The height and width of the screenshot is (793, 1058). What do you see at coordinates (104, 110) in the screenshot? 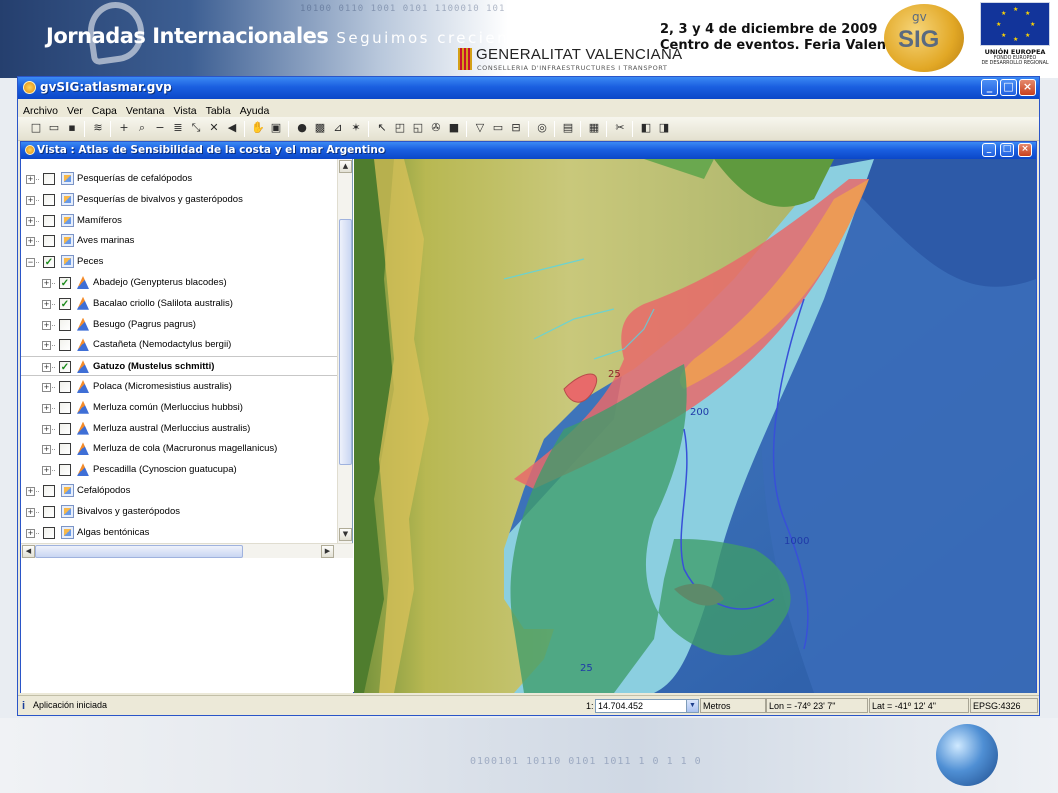
I see `menu-capa: Capa` at bounding box center [104, 110].